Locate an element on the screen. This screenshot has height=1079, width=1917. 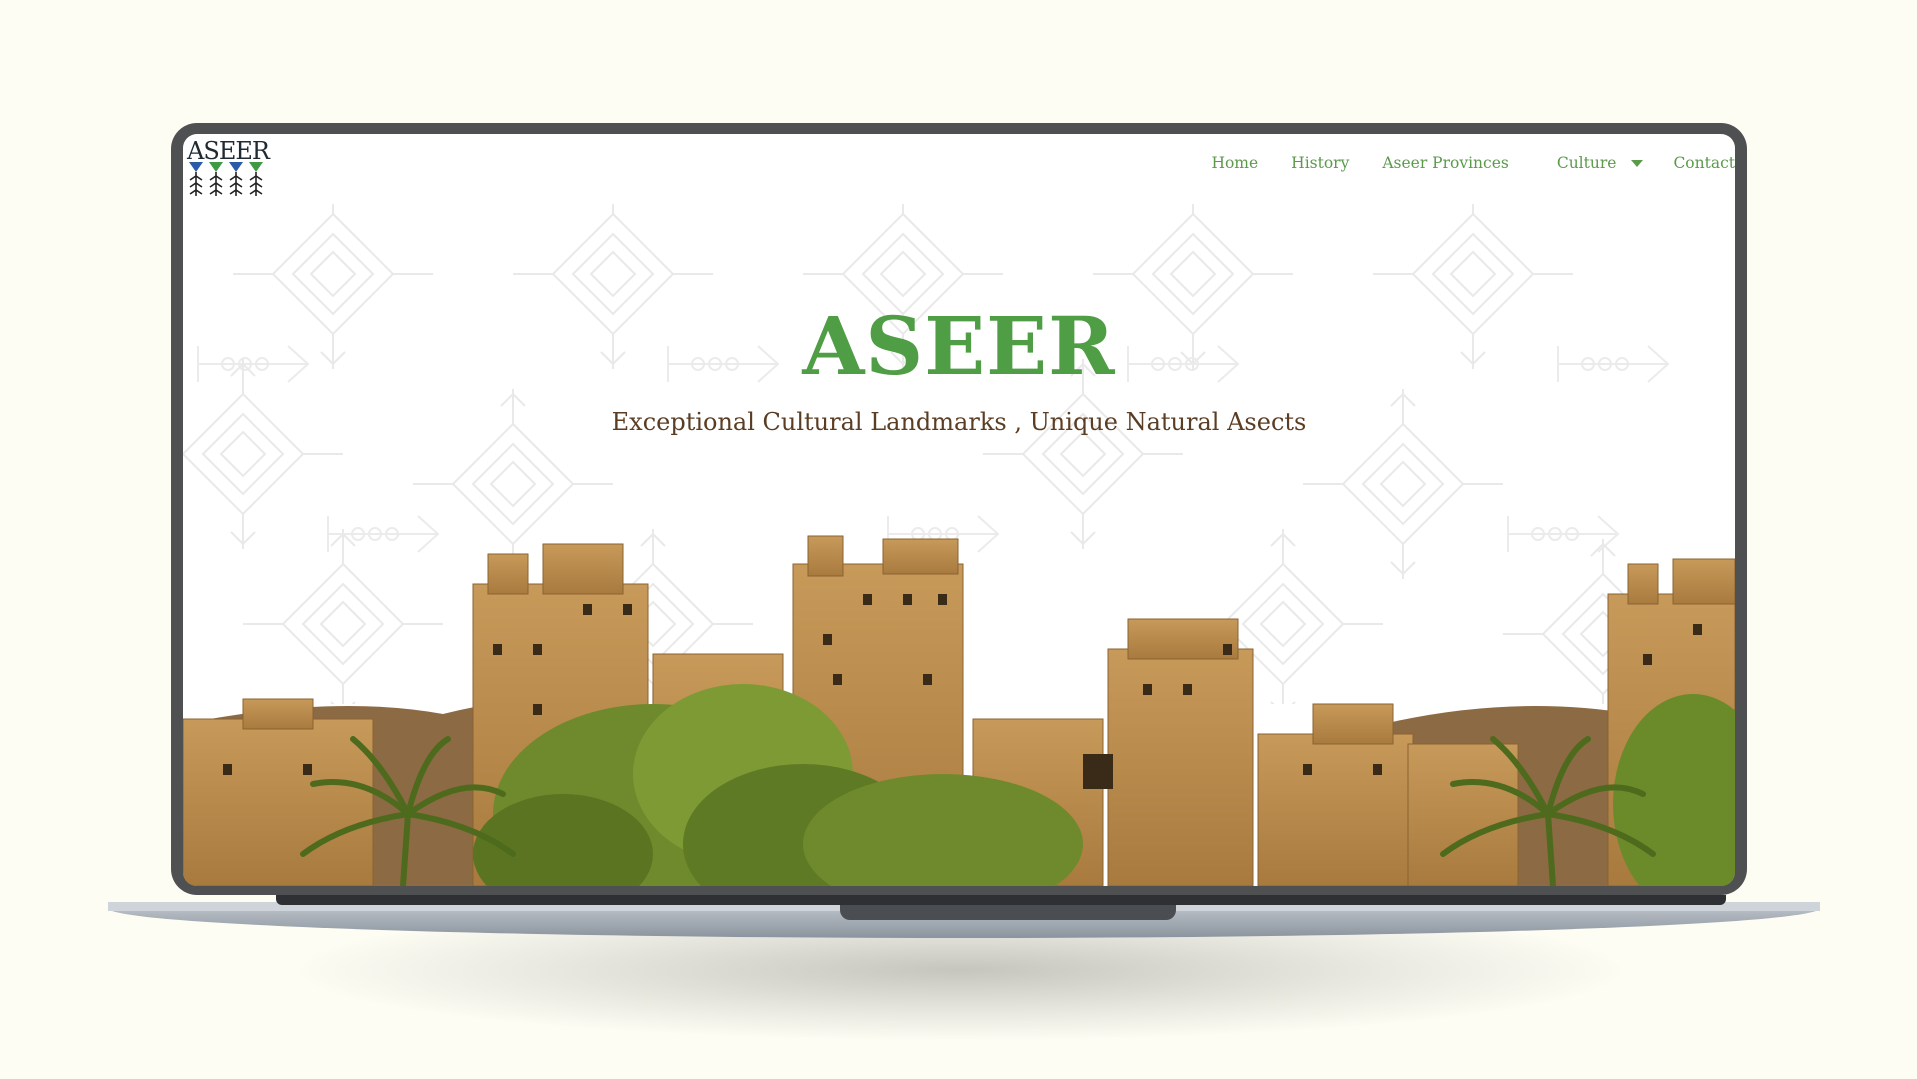
nav-home: Home is located at coordinates (1234, 163).